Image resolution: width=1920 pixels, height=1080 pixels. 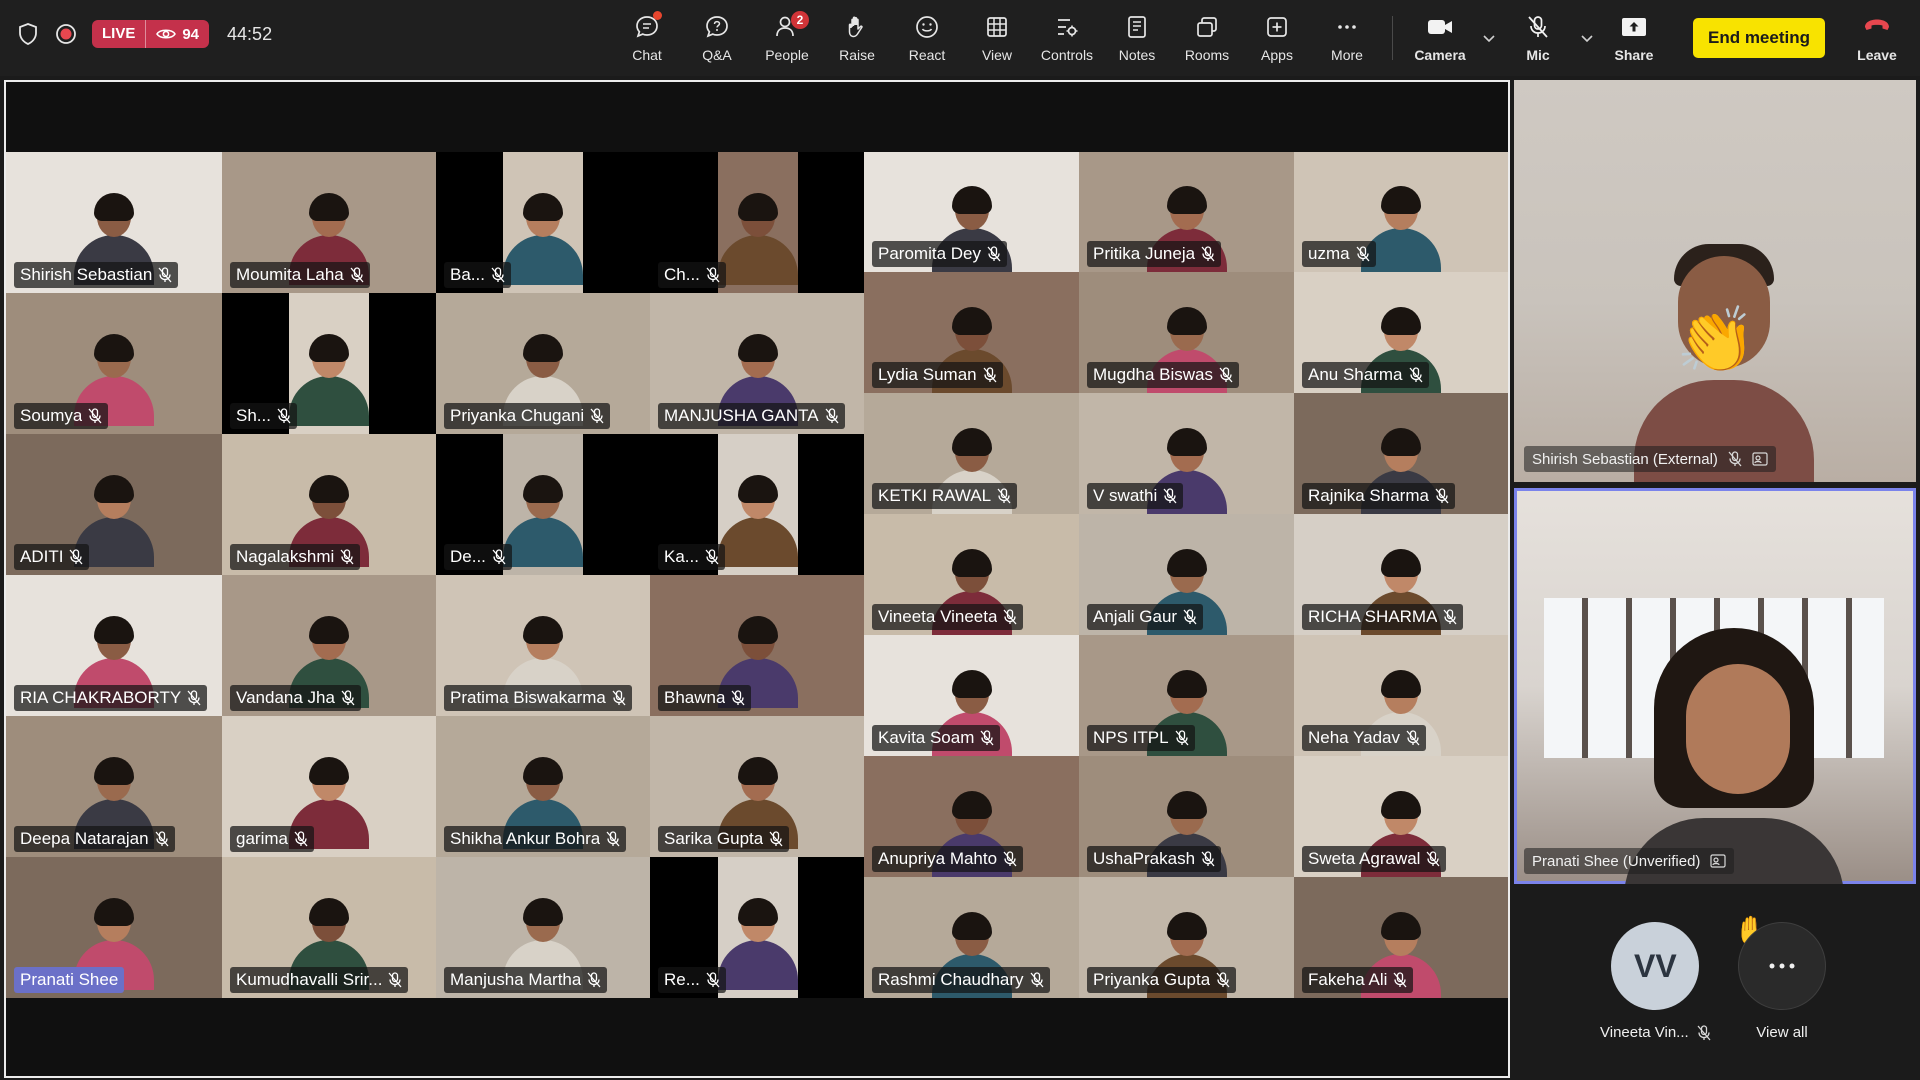 What do you see at coordinates (285, 697) in the screenshot?
I see `participant-name: Vandana Jha` at bounding box center [285, 697].